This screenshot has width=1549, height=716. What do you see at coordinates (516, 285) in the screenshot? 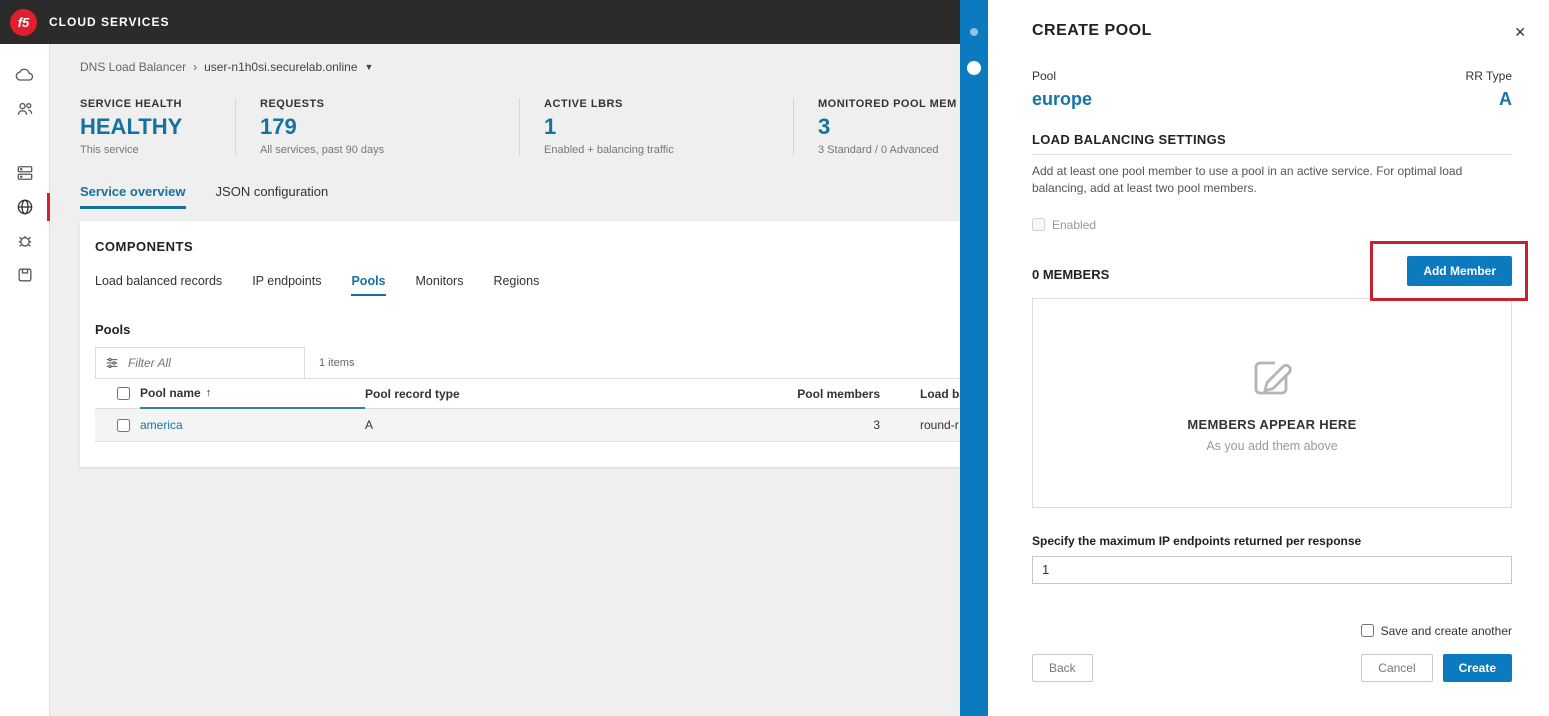
I see `tab-regions: Regions` at bounding box center [516, 285].